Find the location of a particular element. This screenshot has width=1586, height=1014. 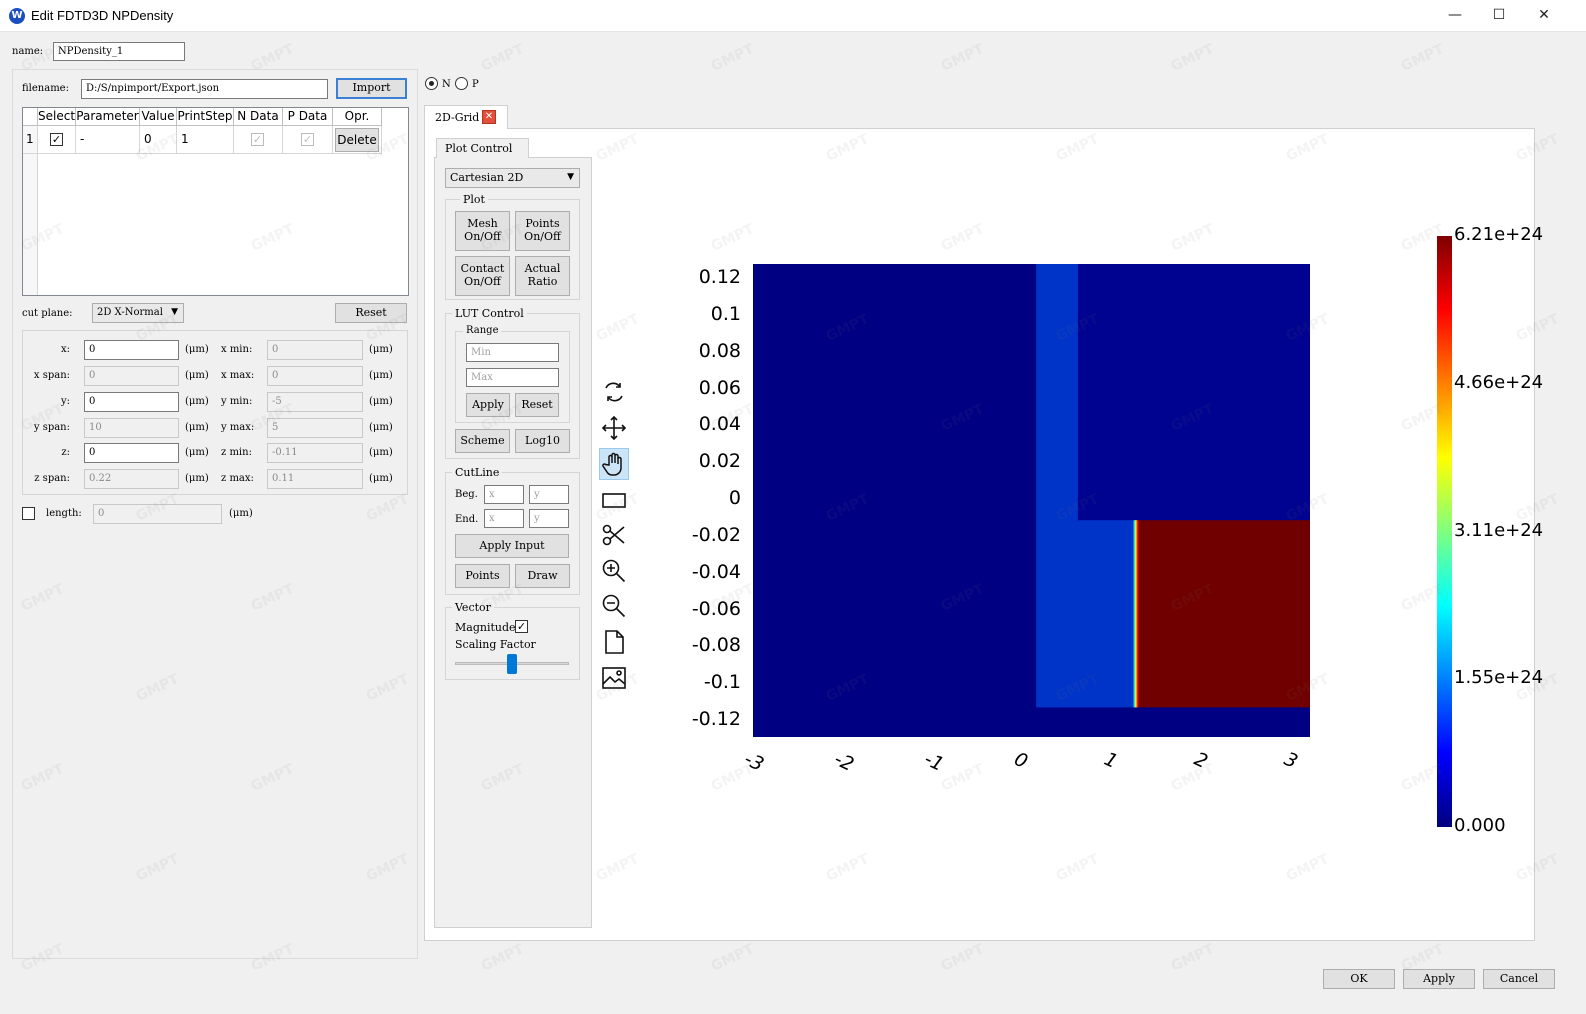

radio-n is located at coordinates (431, 83).